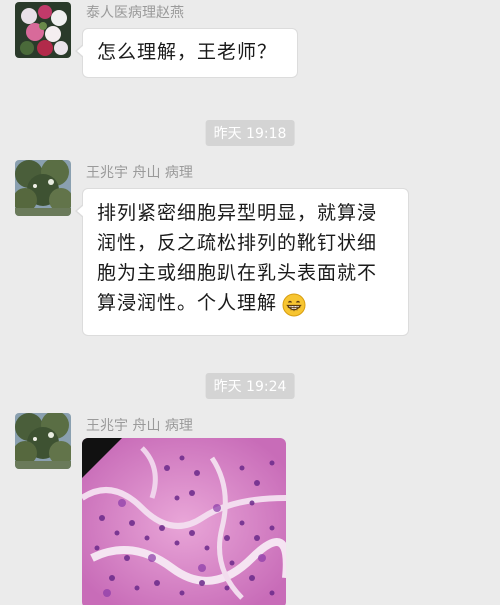 This screenshot has height=605, width=500. Describe the element at coordinates (294, 304) in the screenshot. I see `grinning-face-emoji-icon` at that location.